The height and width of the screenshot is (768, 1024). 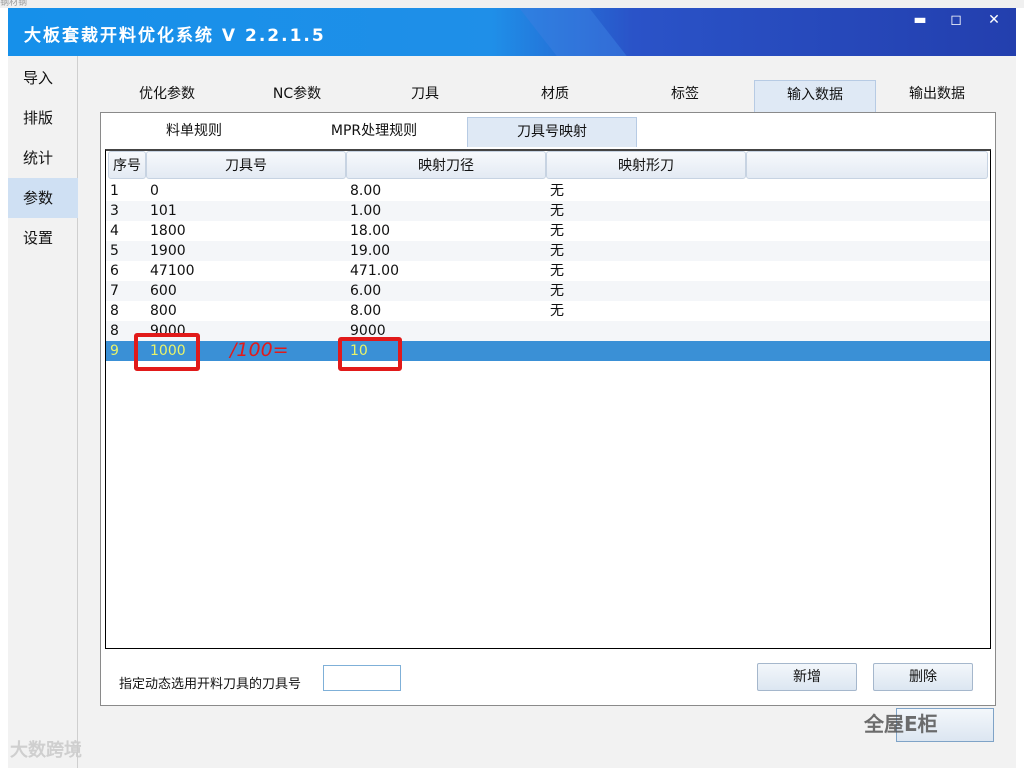 I want to click on sidebar: 导入 排版 统计 参数 设置, so click(x=43, y=412).